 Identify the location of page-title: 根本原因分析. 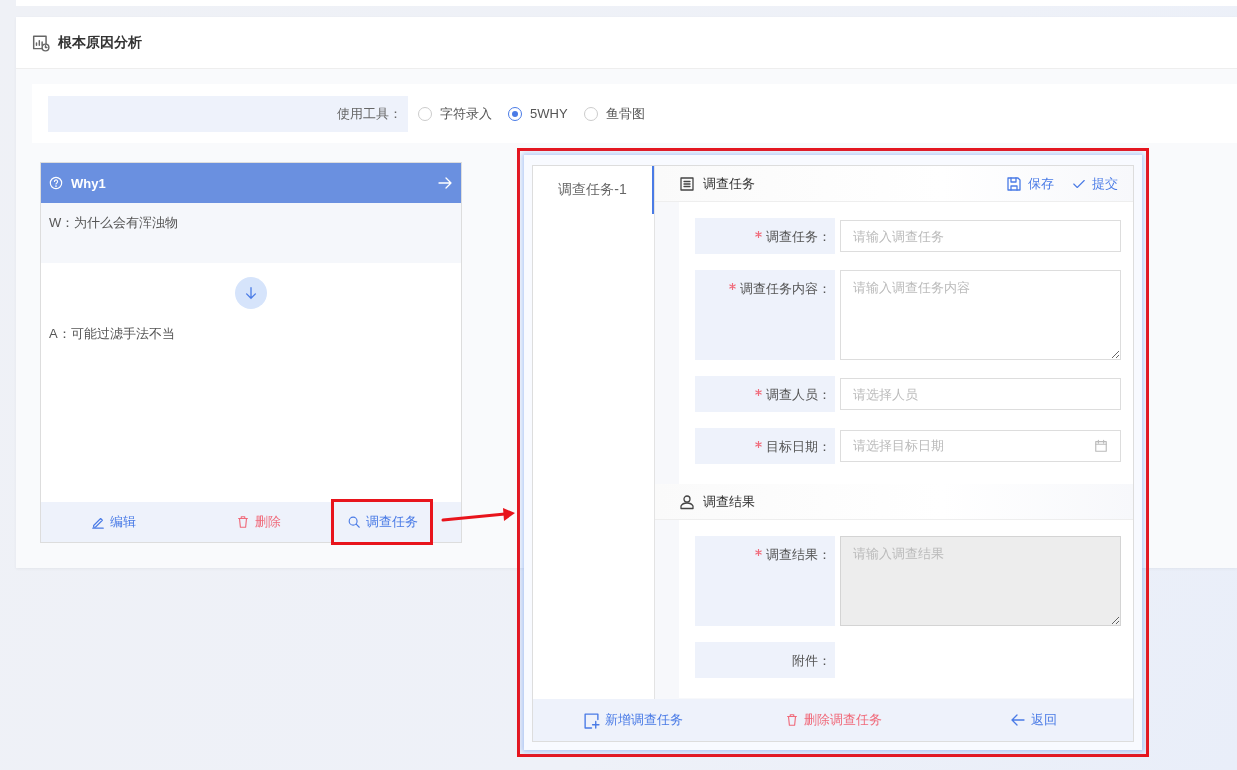
(100, 42).